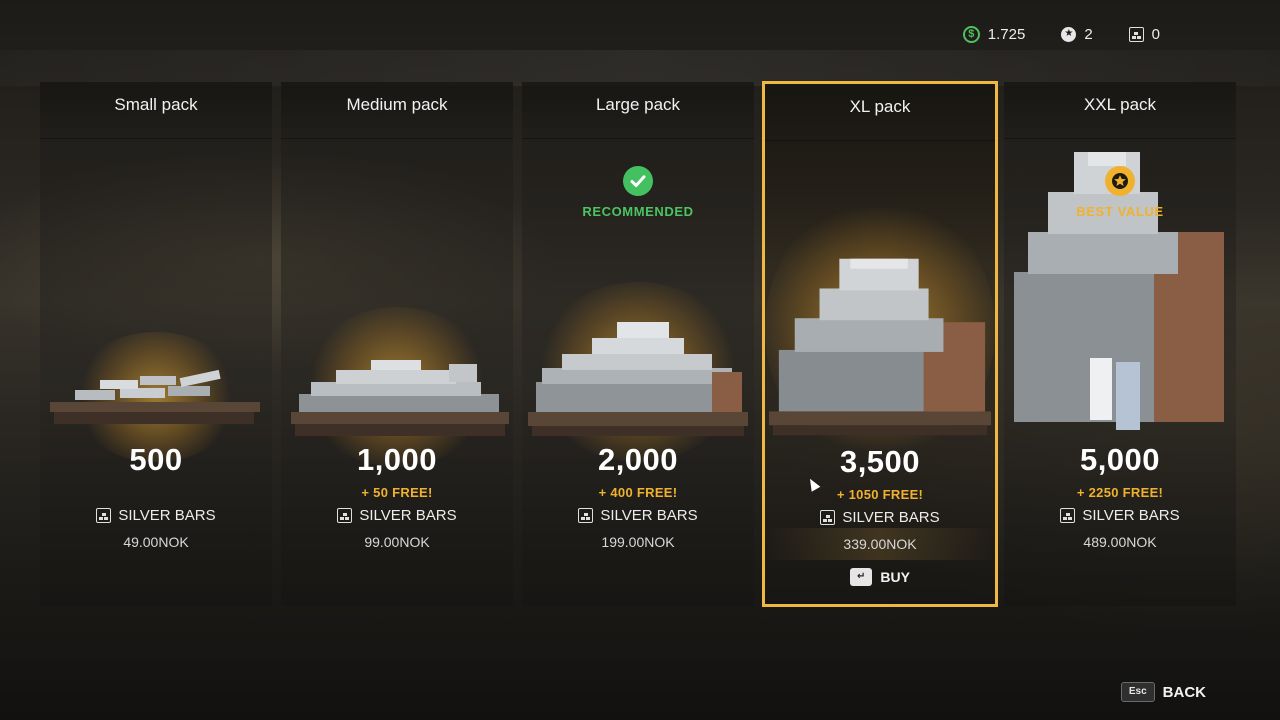 The image size is (1280, 720). Describe the element at coordinates (1120, 211) in the screenshot. I see `best-value-label: BEST VALUE` at that location.